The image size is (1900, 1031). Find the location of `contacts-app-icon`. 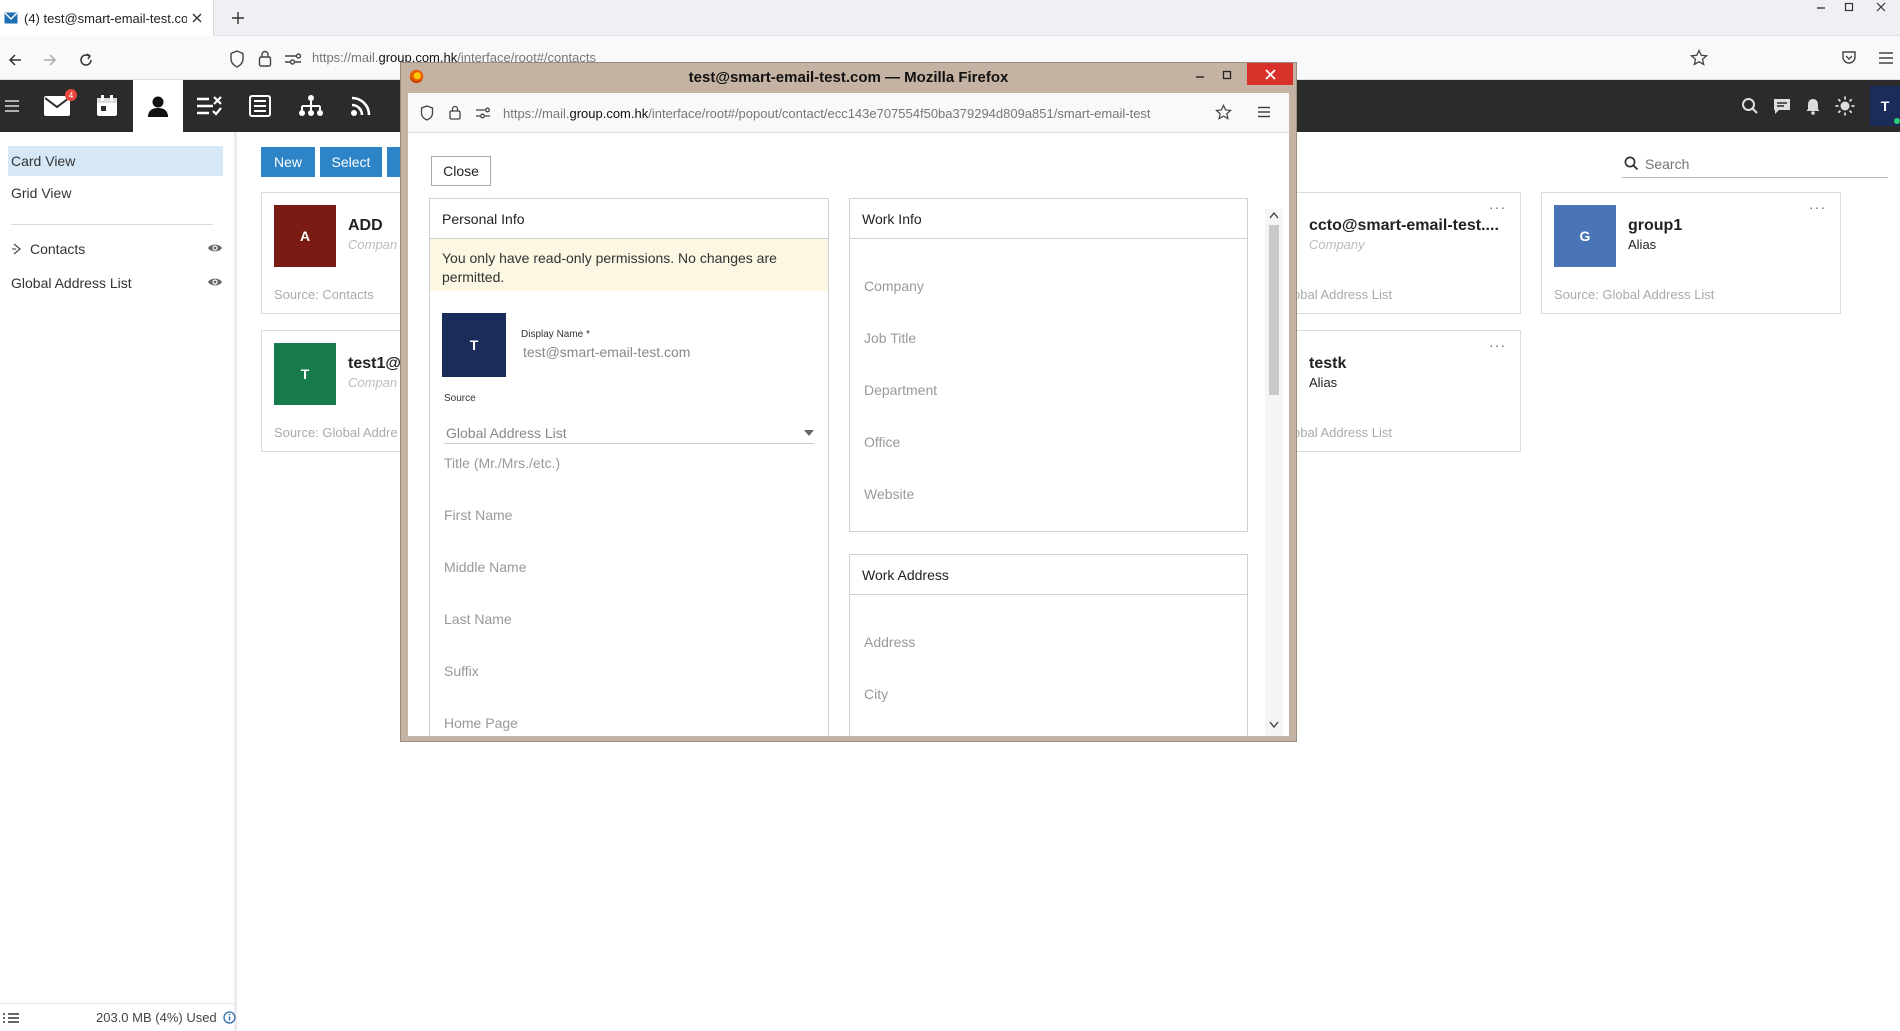

contacts-app-icon is located at coordinates (158, 106).